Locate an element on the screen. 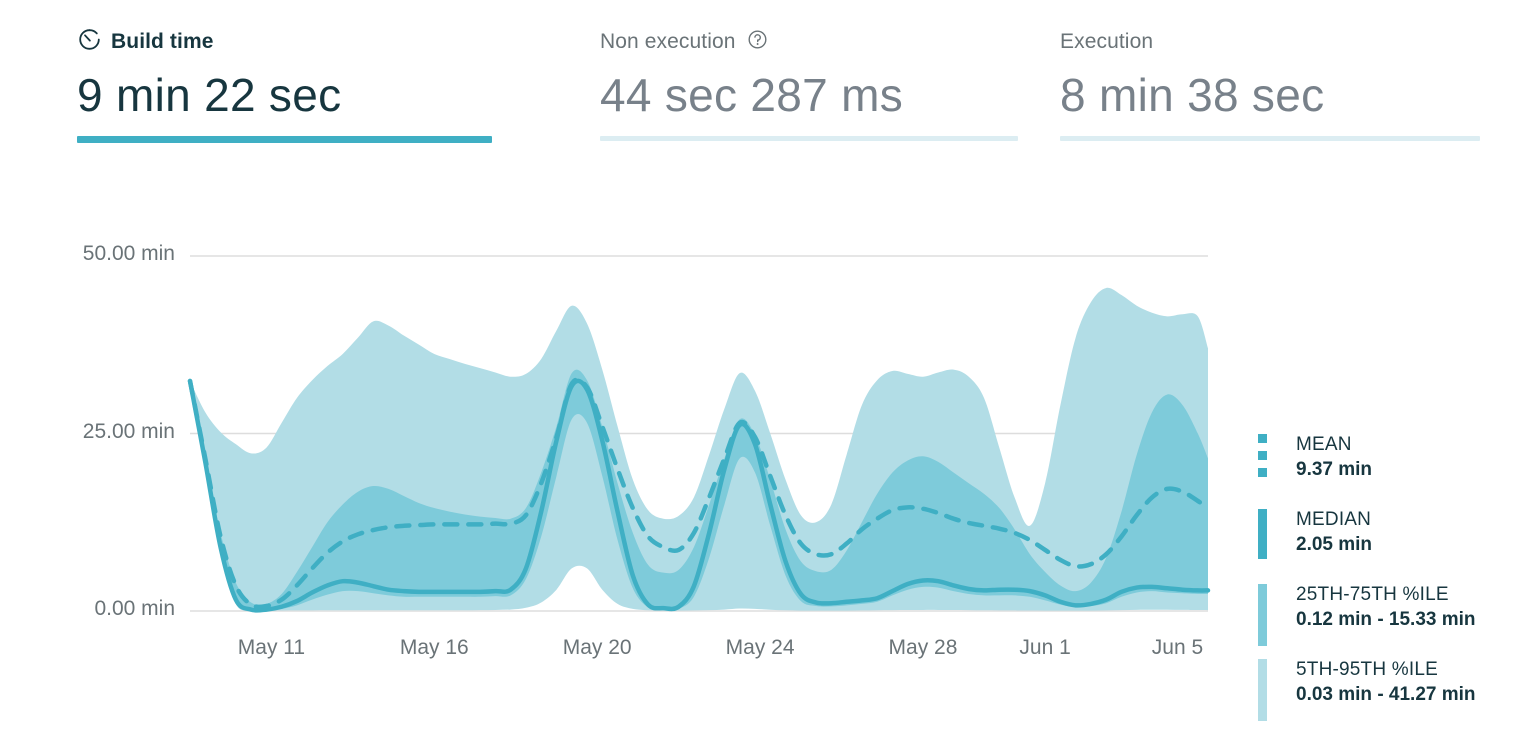  x-axis: May 11 May 16 May 20 May 24 May 28 Jun 1 Jun 5 is located at coordinates (625, 656).